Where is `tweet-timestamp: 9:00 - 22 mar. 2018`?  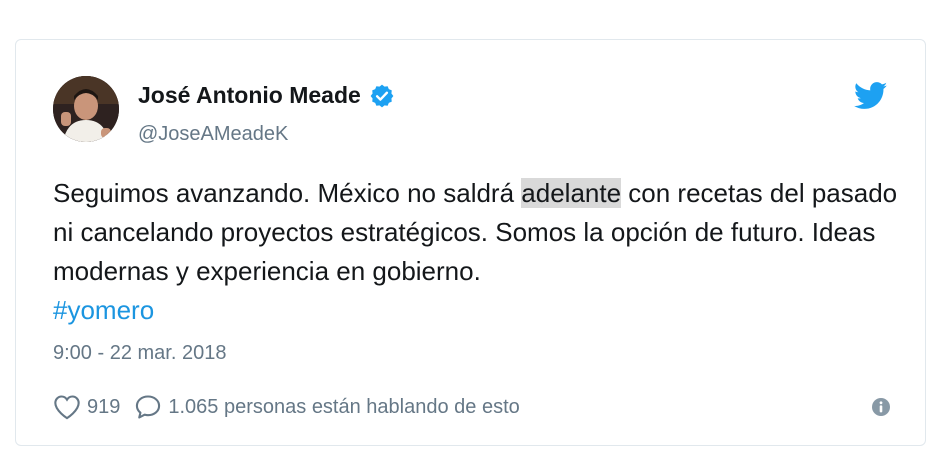 tweet-timestamp: 9:00 - 22 mar. 2018 is located at coordinates (139, 353).